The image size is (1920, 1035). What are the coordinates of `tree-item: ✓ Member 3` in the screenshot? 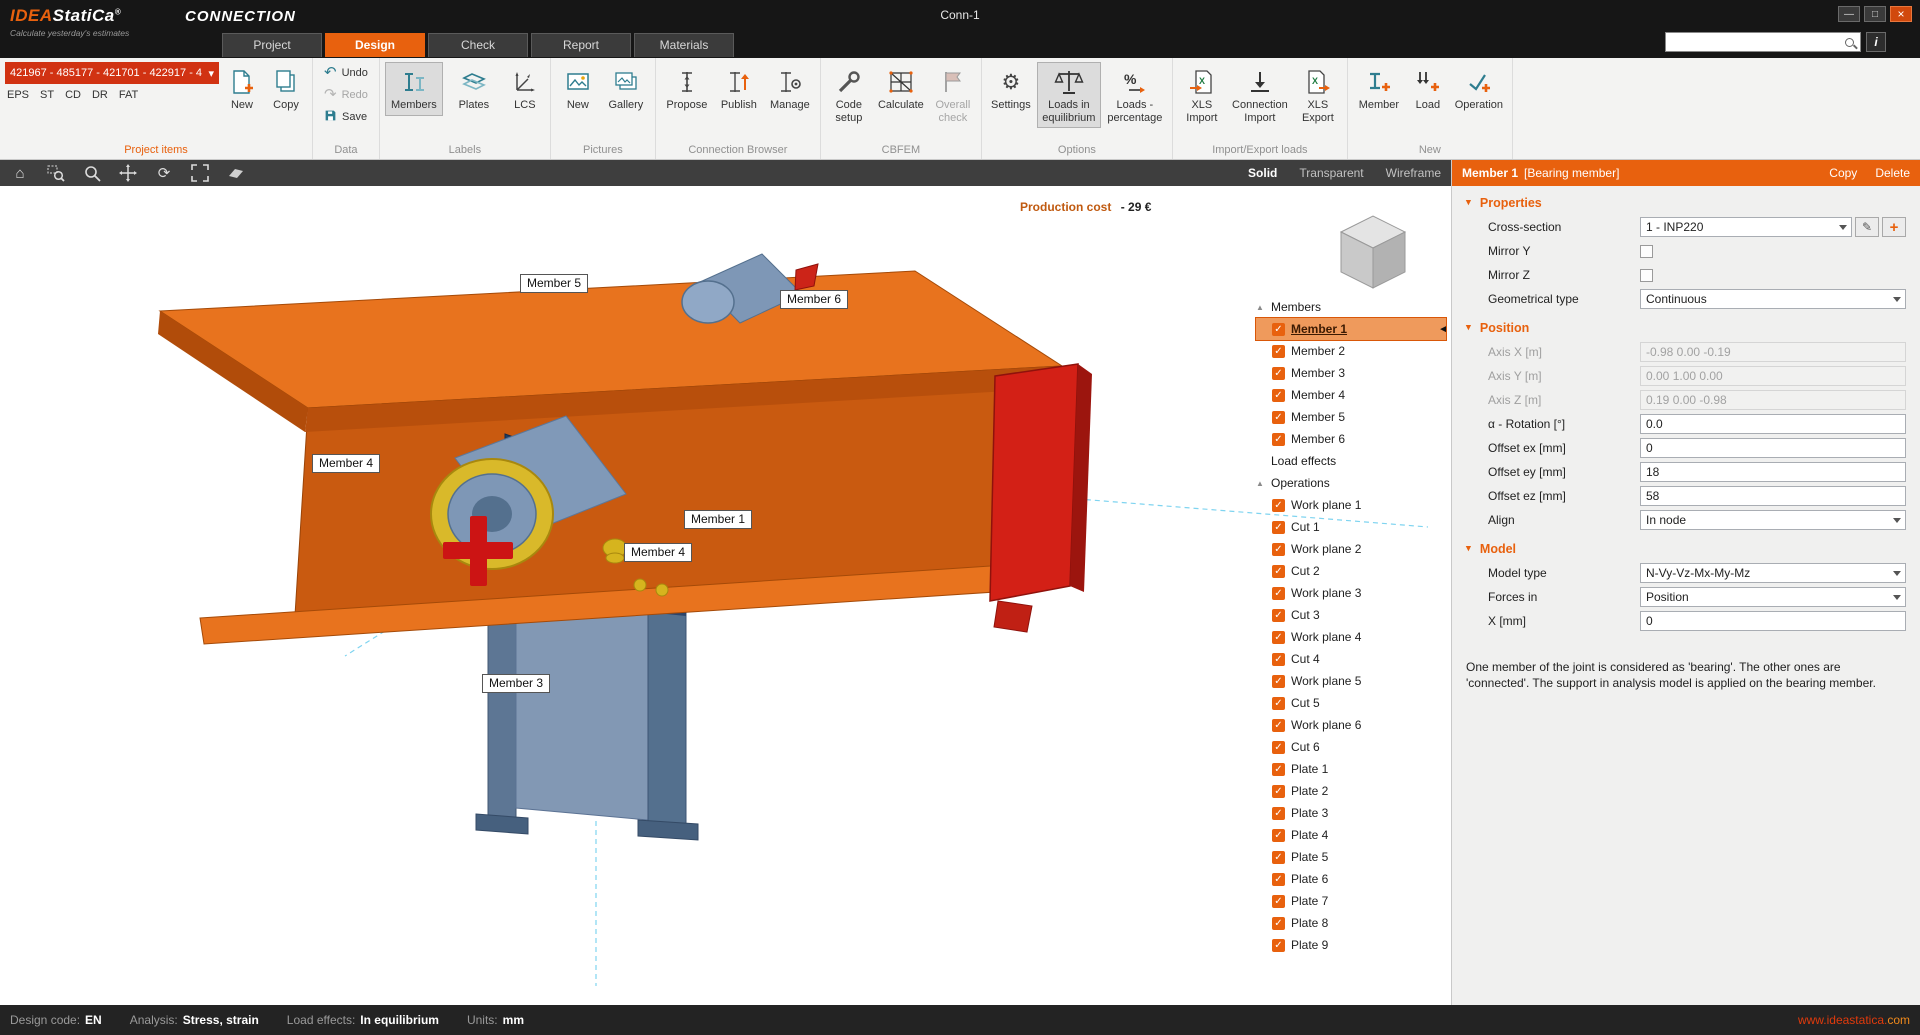 It's located at (1351, 373).